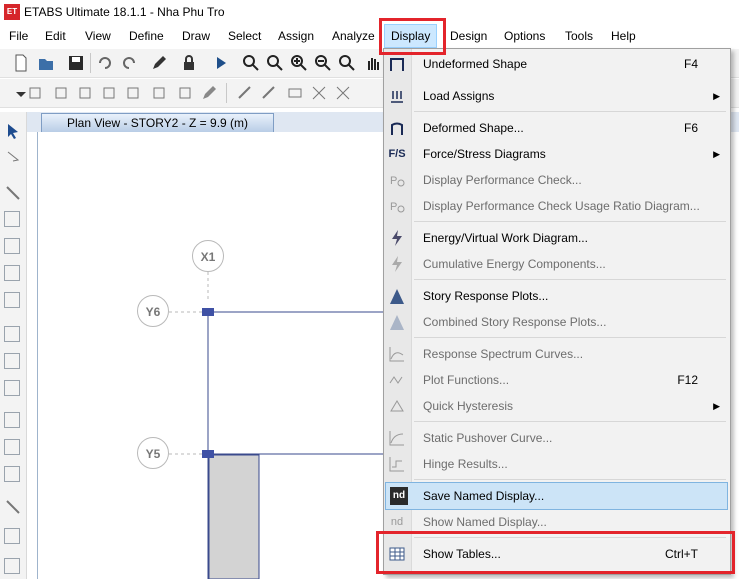 The height and width of the screenshot is (579, 739). I want to click on redo-icon, so click(129, 63).